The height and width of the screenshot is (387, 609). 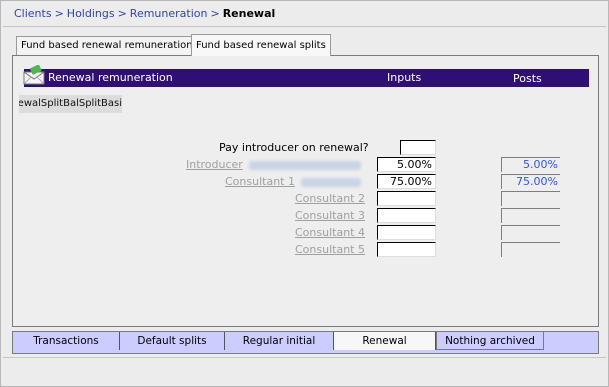 What do you see at coordinates (490, 341) in the screenshot?
I see `tab-nothing-archived: Nothing archived` at bounding box center [490, 341].